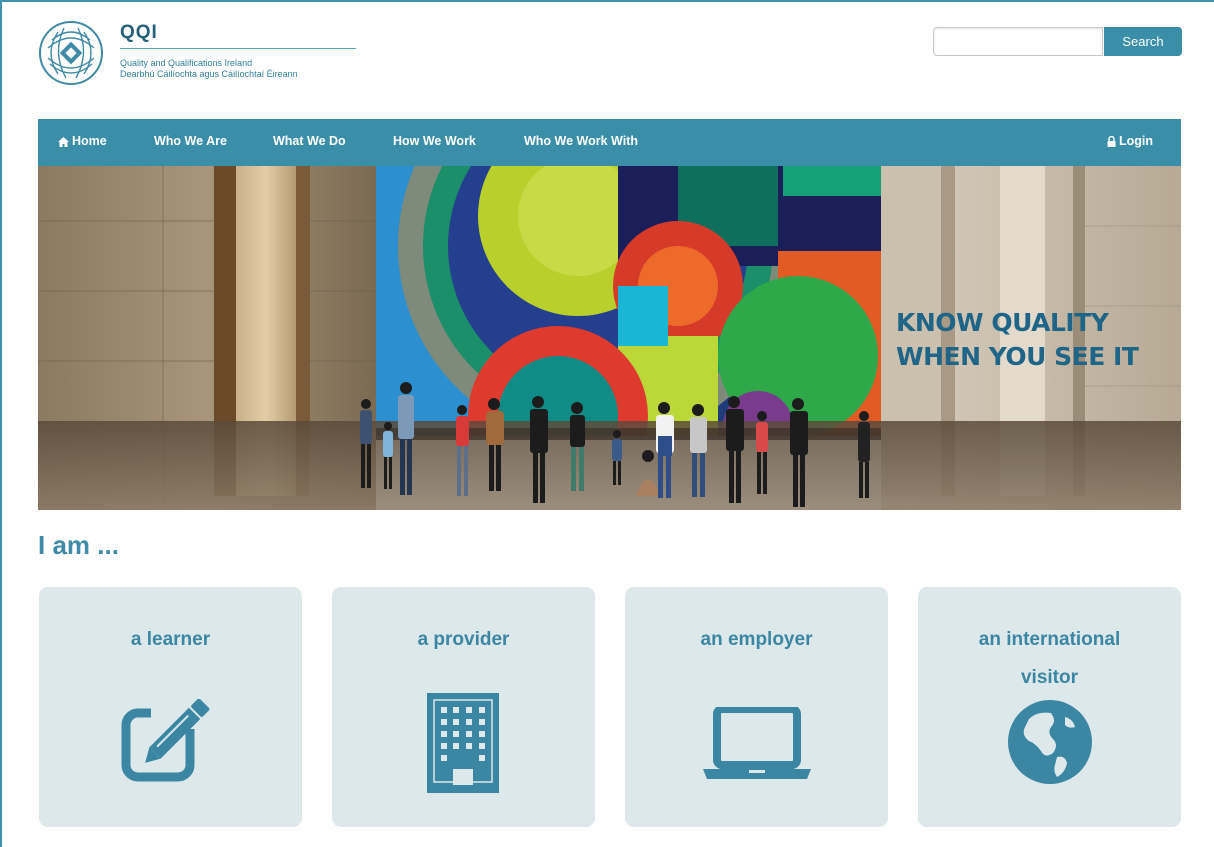 Image resolution: width=1214 pixels, height=847 pixels. What do you see at coordinates (1136, 141) in the screenshot?
I see `nav-item-login-label: Login` at bounding box center [1136, 141].